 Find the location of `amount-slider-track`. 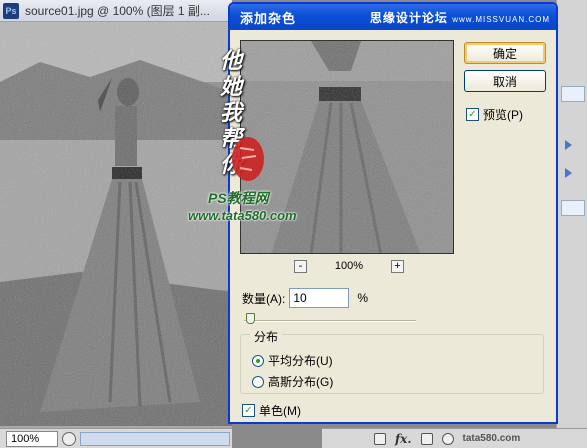

amount-slider-track is located at coordinates (330, 321).